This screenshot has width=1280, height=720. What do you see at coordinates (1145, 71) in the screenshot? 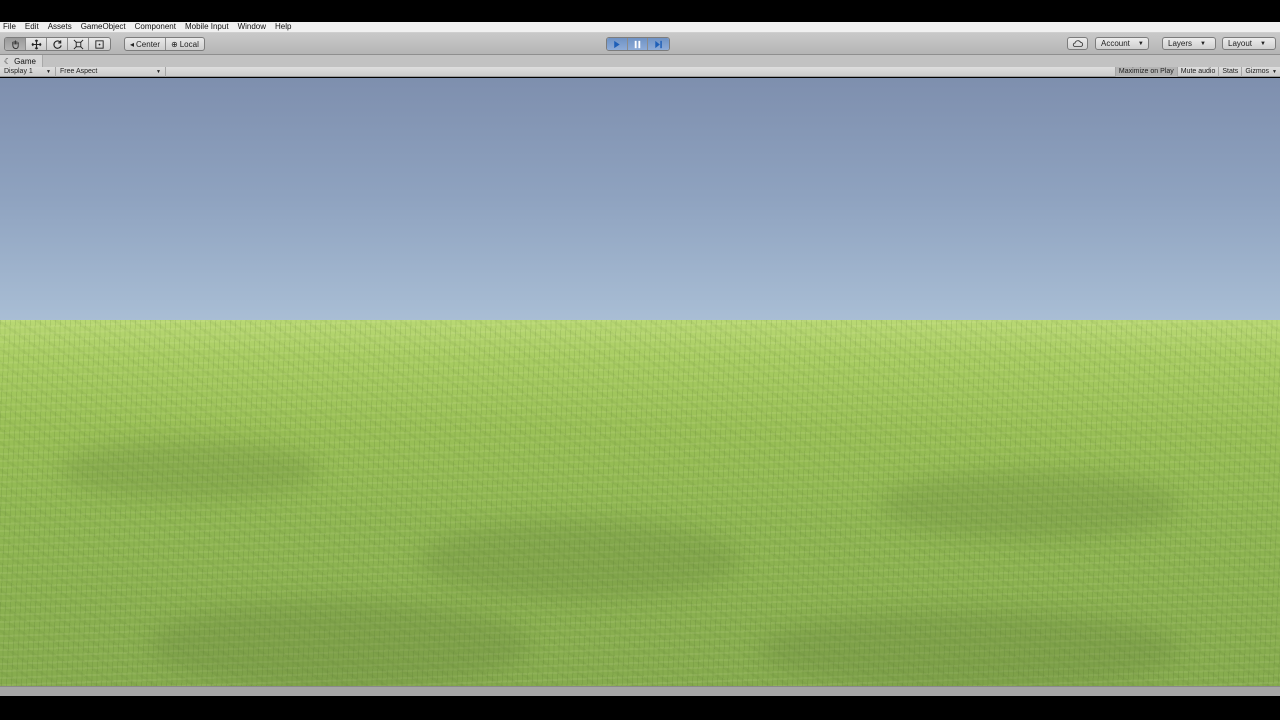
I see `maximize-on-play-toggle: Maximize on Play` at bounding box center [1145, 71].